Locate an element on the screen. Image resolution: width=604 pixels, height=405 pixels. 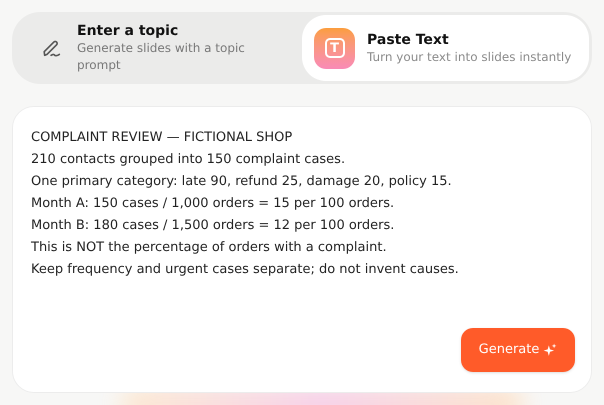
sparkle-icon is located at coordinates (550, 350).